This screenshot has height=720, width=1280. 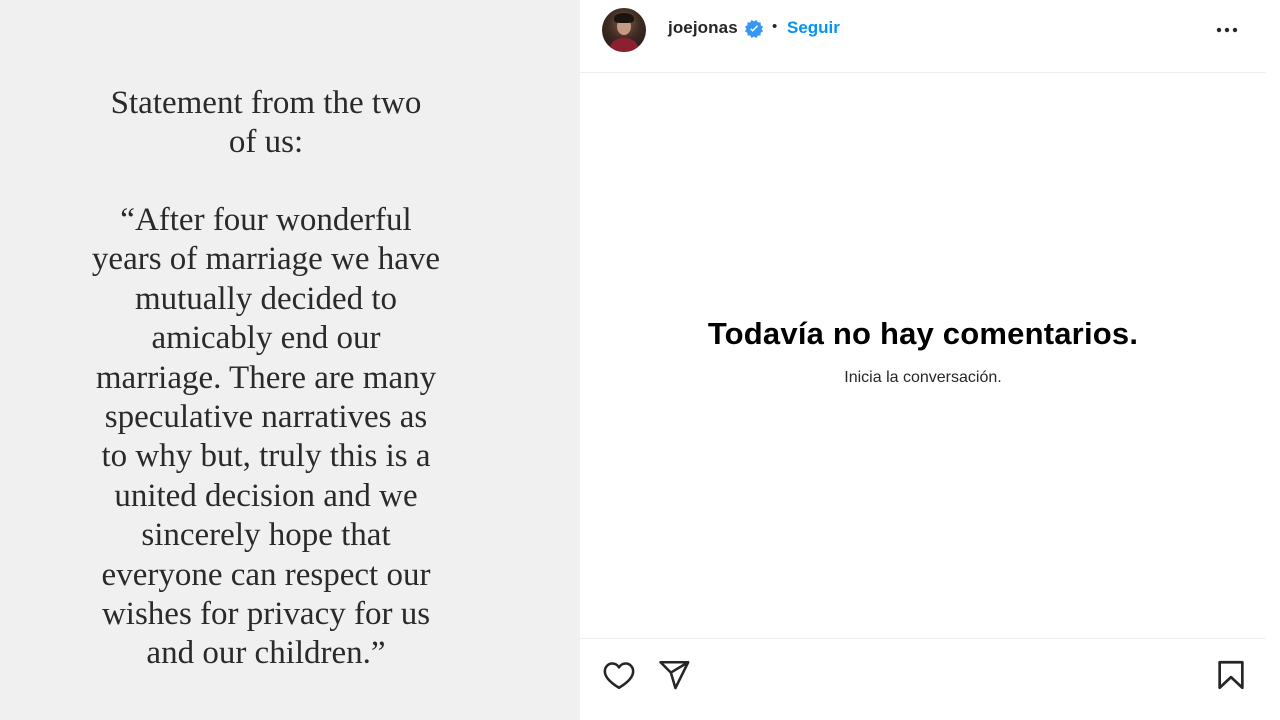 What do you see at coordinates (266, 103) in the screenshot?
I see `statement-title-line: Statement from the two` at bounding box center [266, 103].